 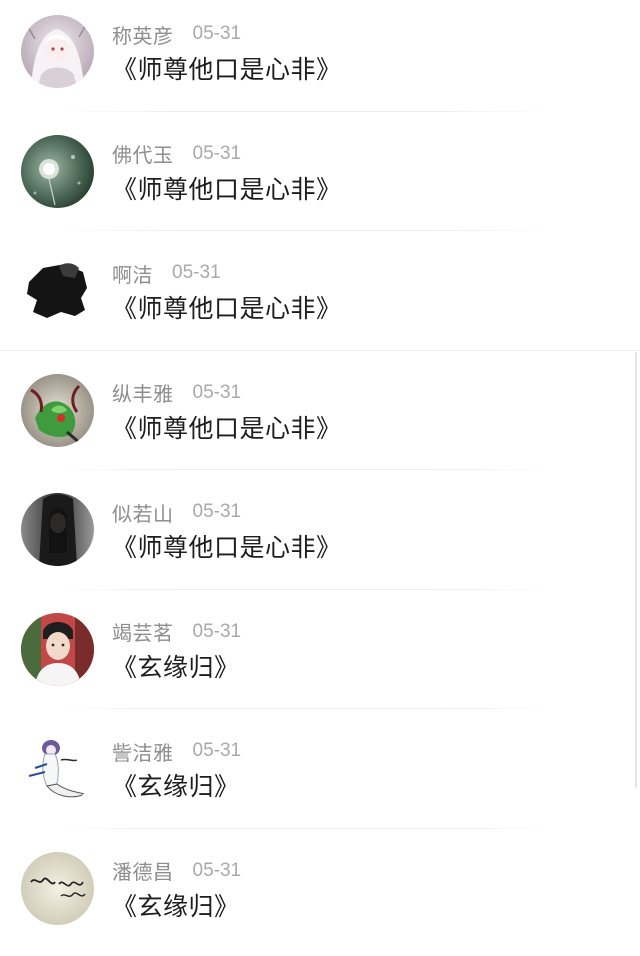 I want to click on comment-meta: 潘德昌 05-31, so click(x=176, y=871).